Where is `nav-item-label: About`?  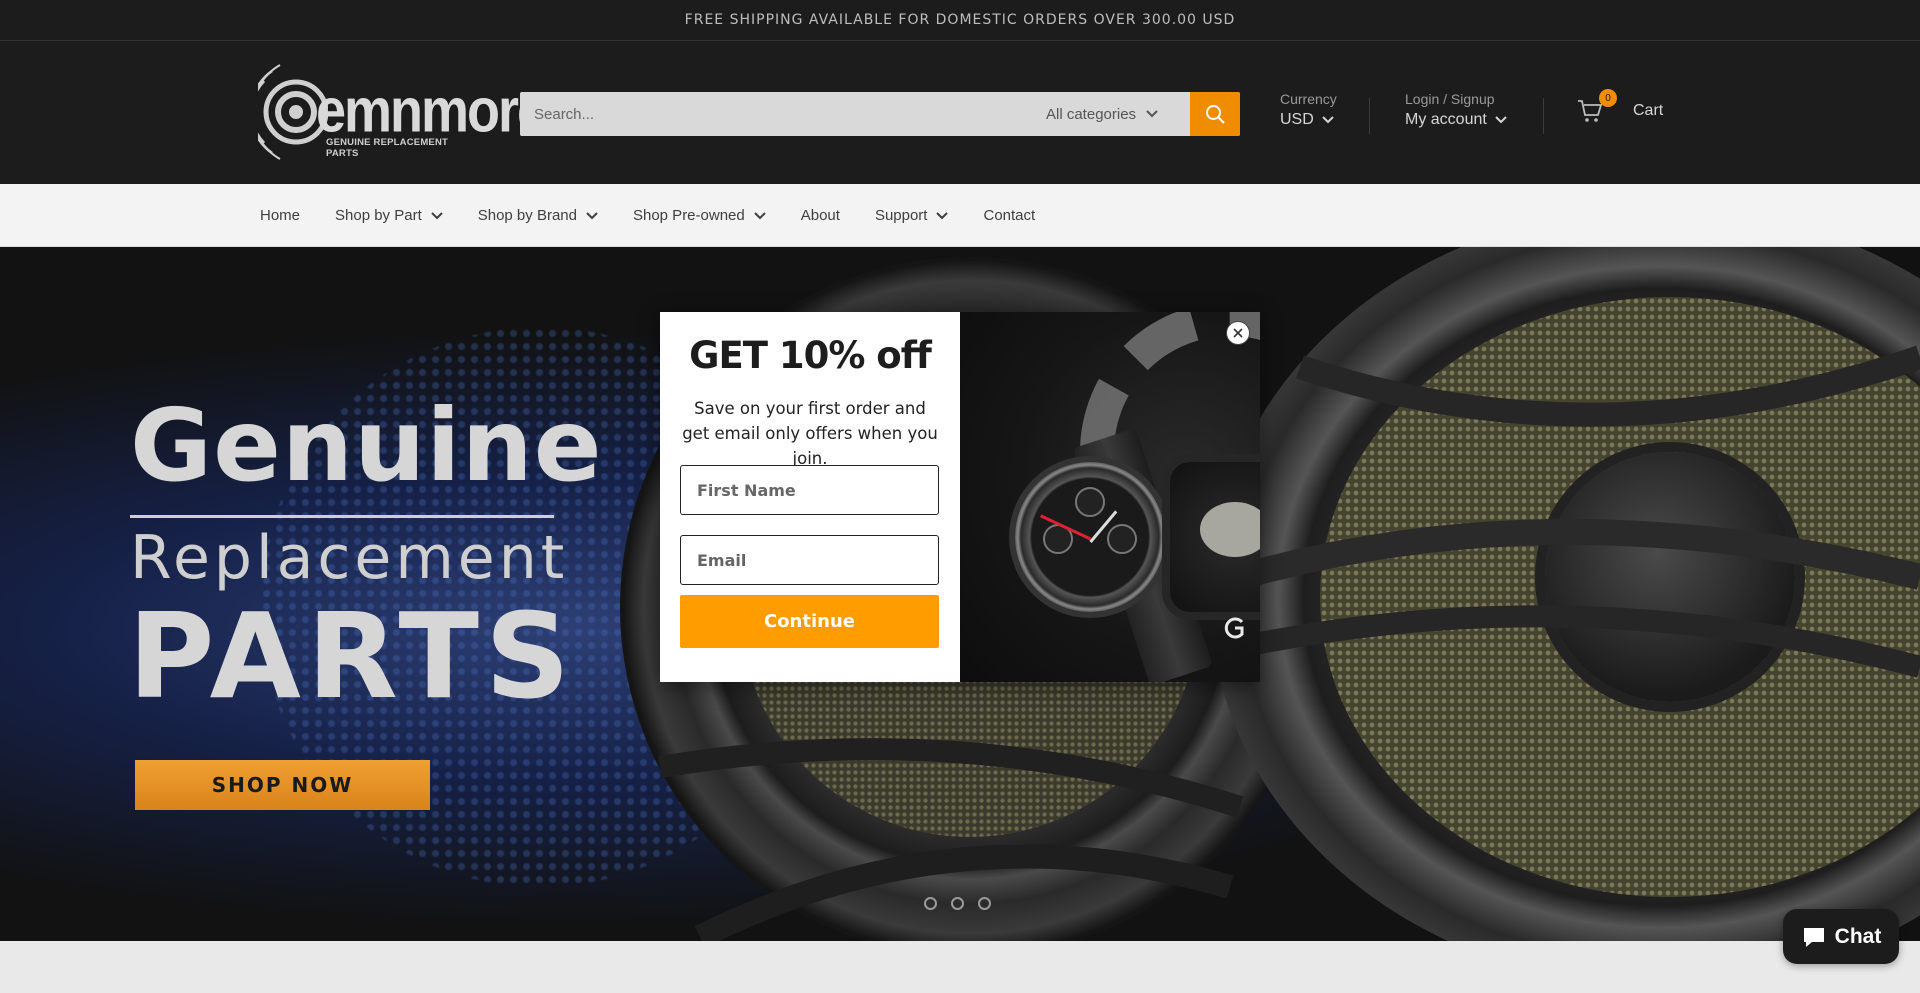
nav-item-label: About is located at coordinates (820, 215).